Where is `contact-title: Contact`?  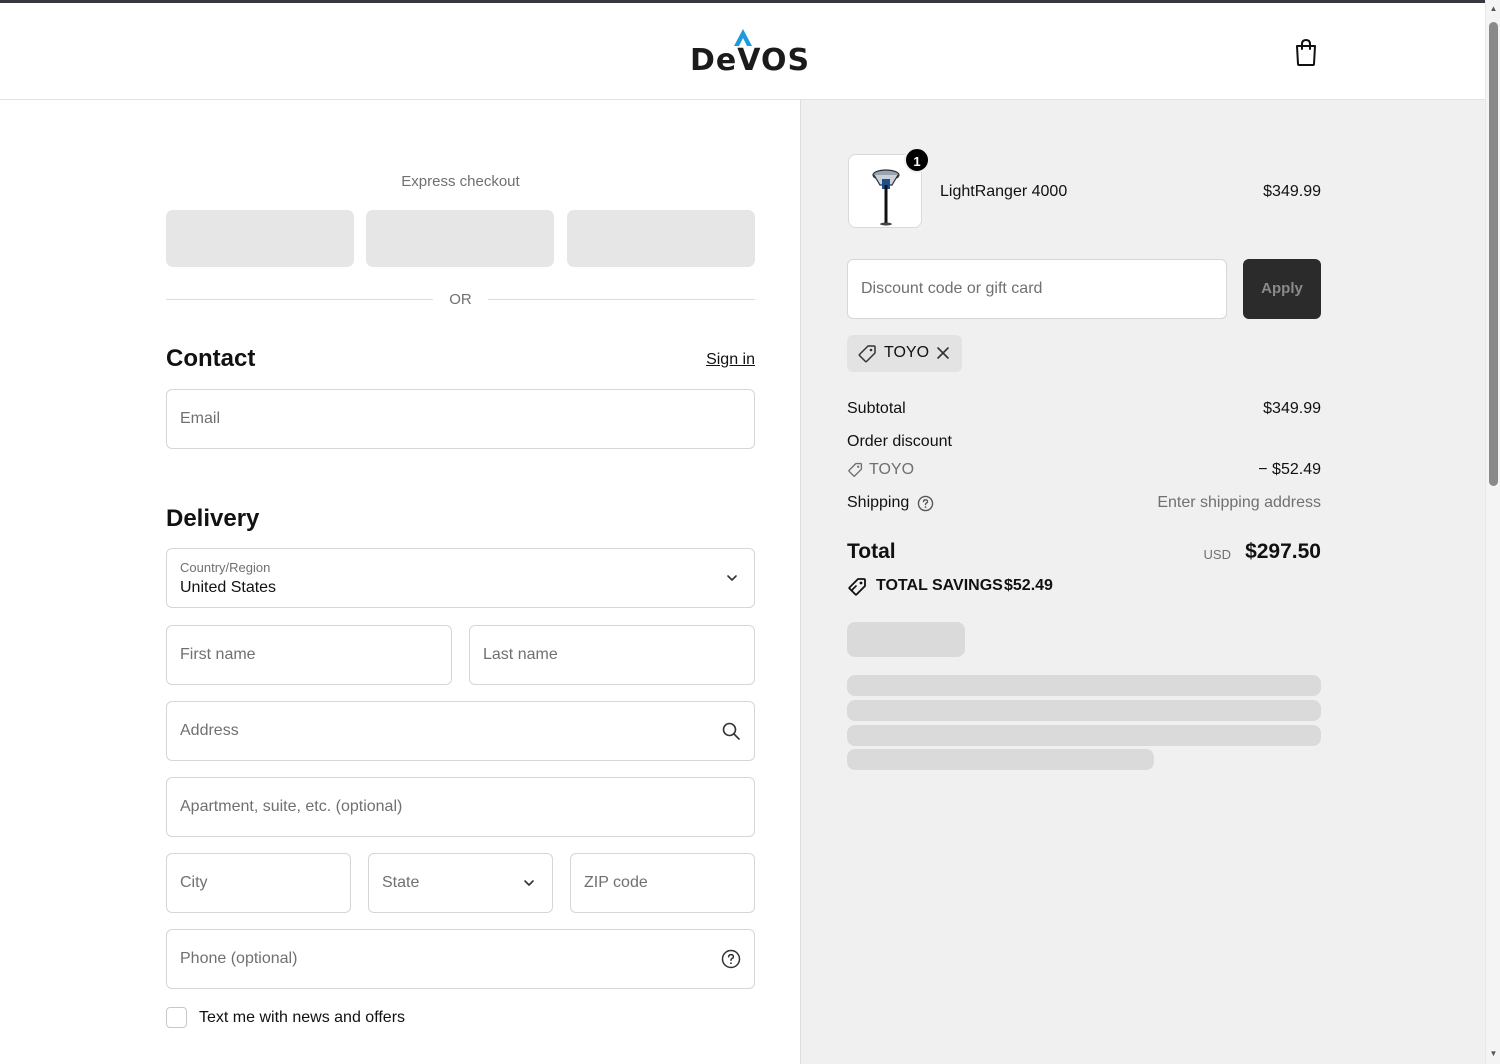 contact-title: Contact is located at coordinates (211, 358).